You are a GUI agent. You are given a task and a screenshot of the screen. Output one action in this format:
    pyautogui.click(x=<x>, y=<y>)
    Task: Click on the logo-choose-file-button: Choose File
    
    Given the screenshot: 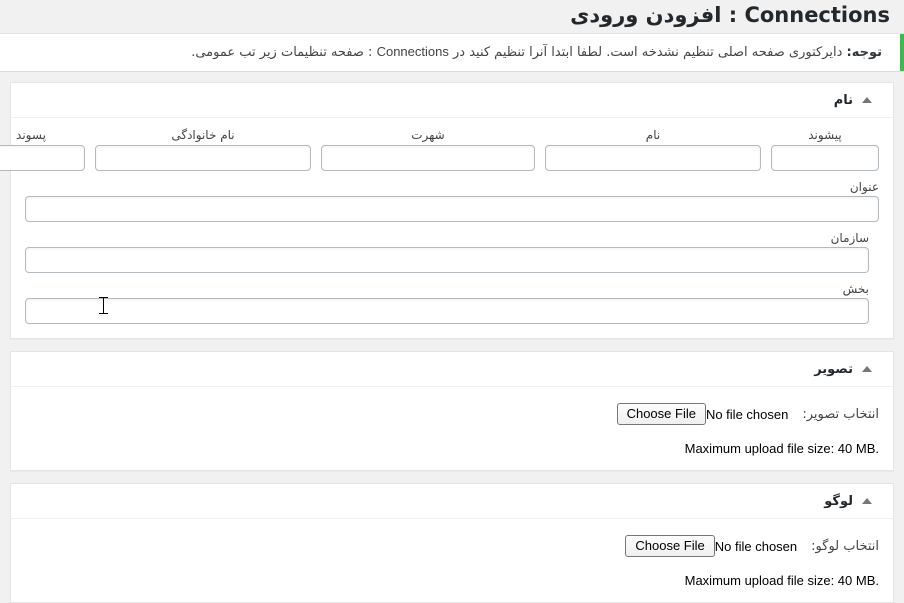 What is the action you would take?
    pyautogui.click(x=670, y=546)
    